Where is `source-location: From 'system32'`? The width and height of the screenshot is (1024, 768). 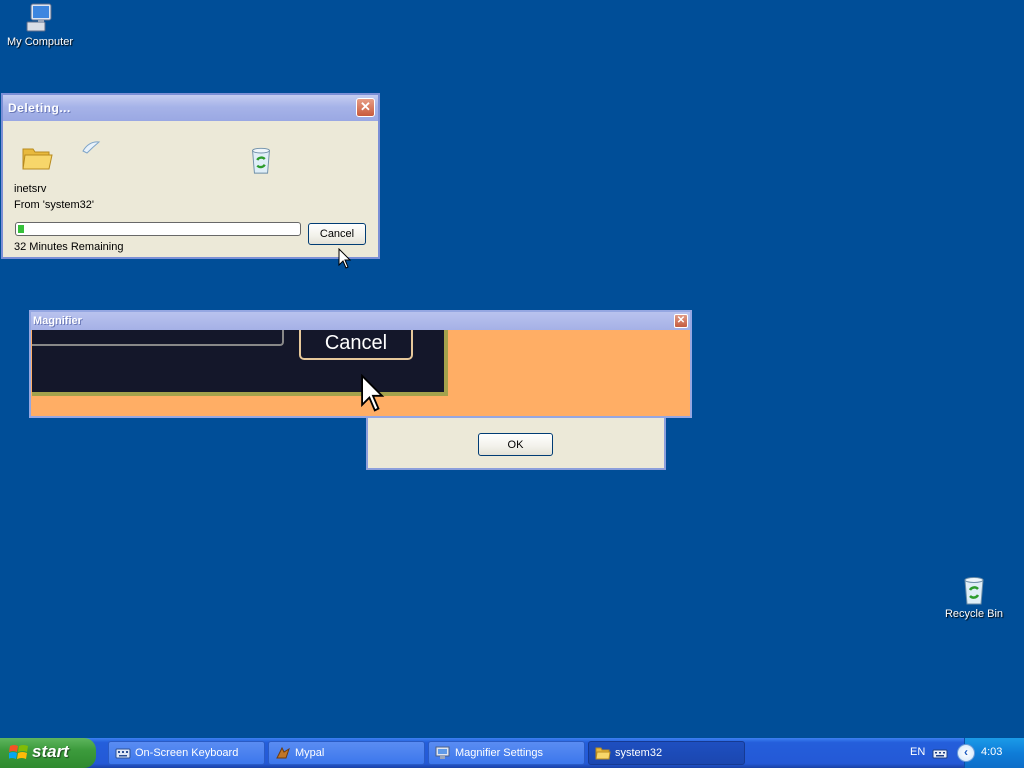 source-location: From 'system32' is located at coordinates (54, 205).